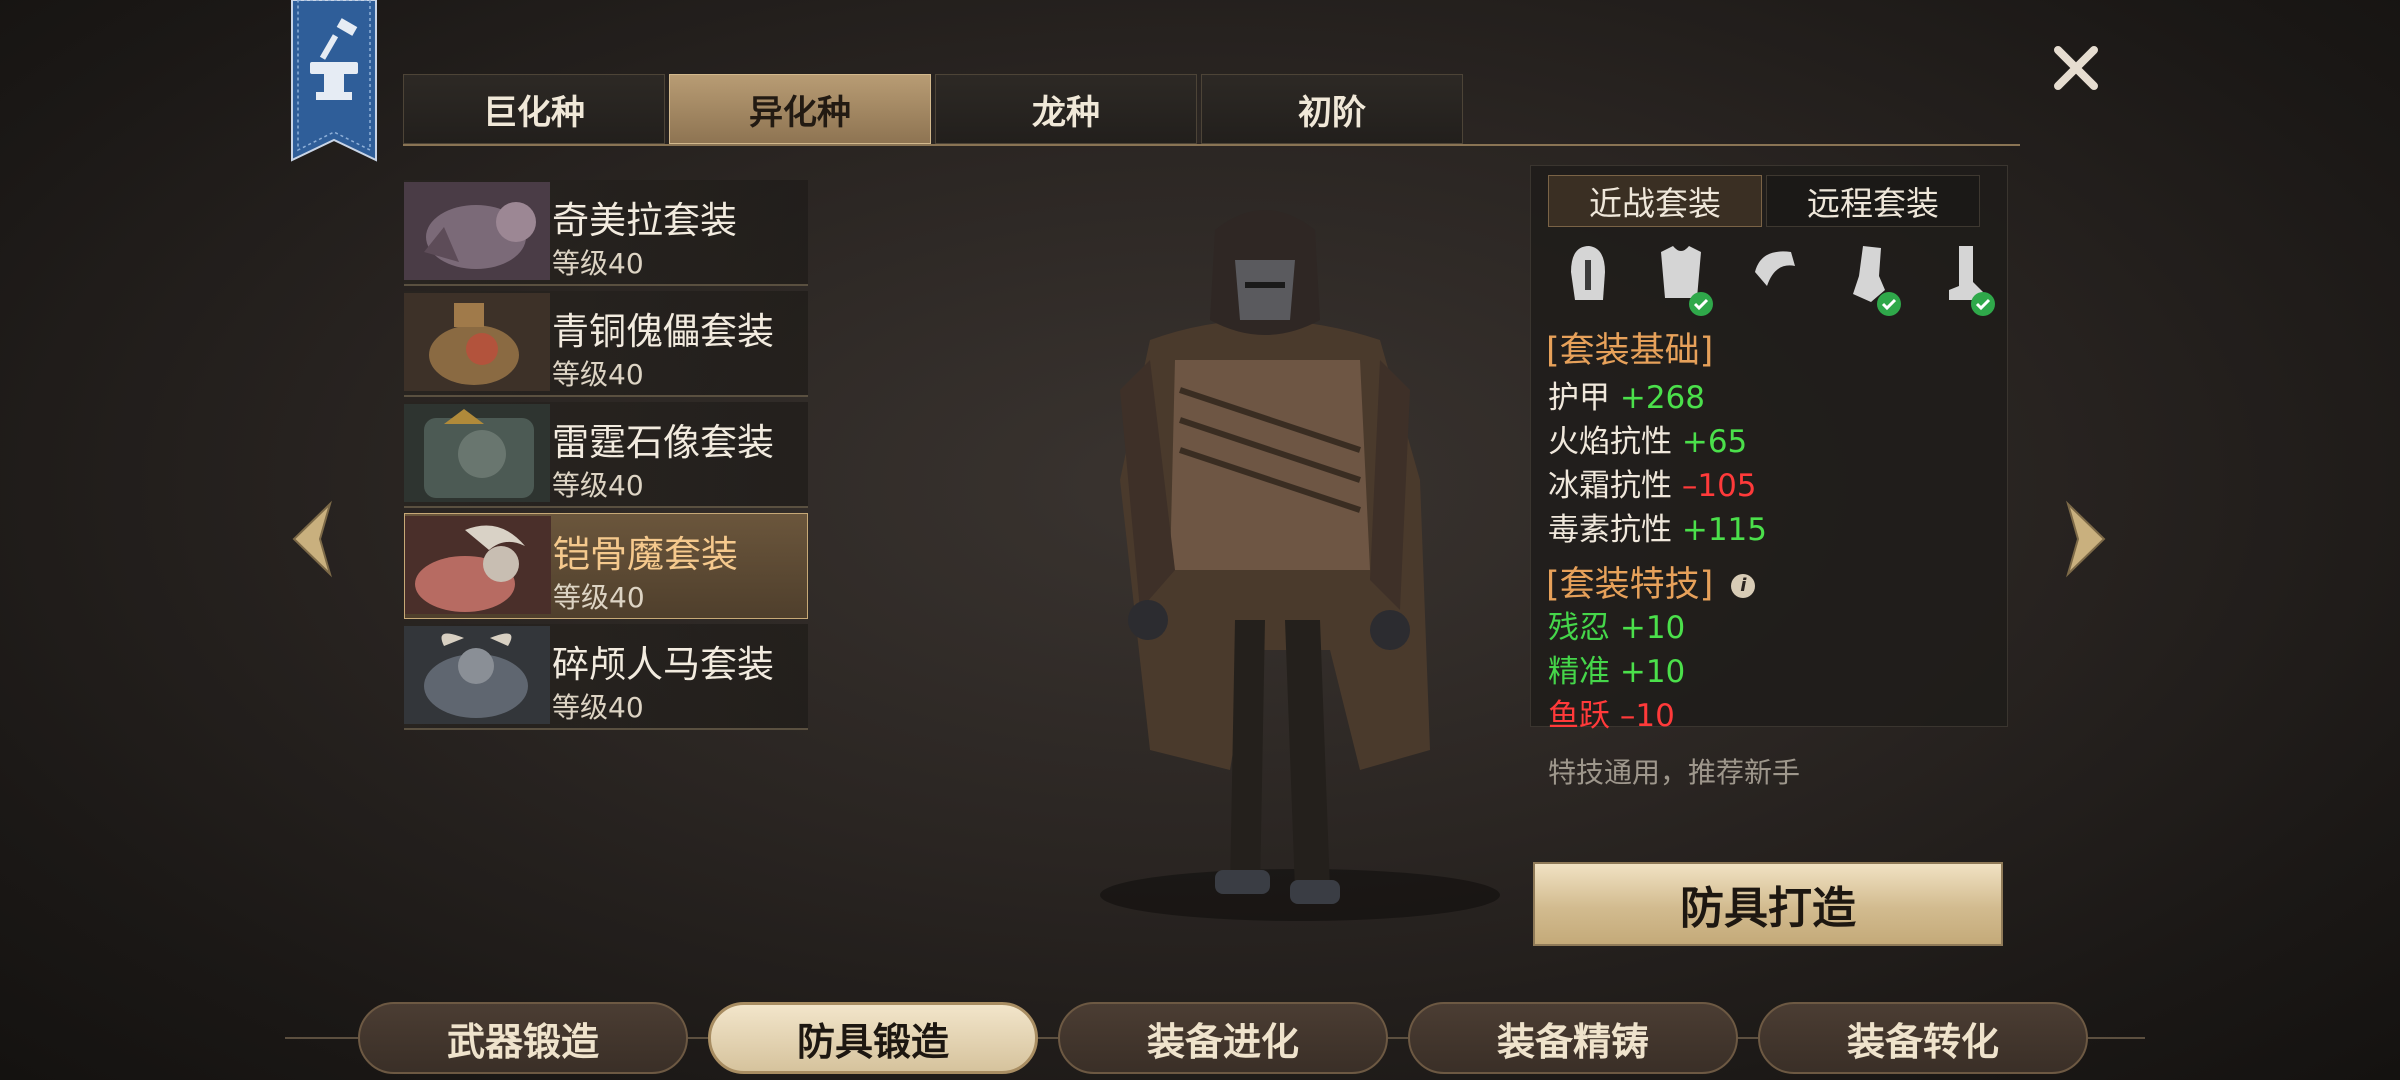 This screenshot has width=2400, height=1080. I want to click on helmet-slot, so click(1587, 278).